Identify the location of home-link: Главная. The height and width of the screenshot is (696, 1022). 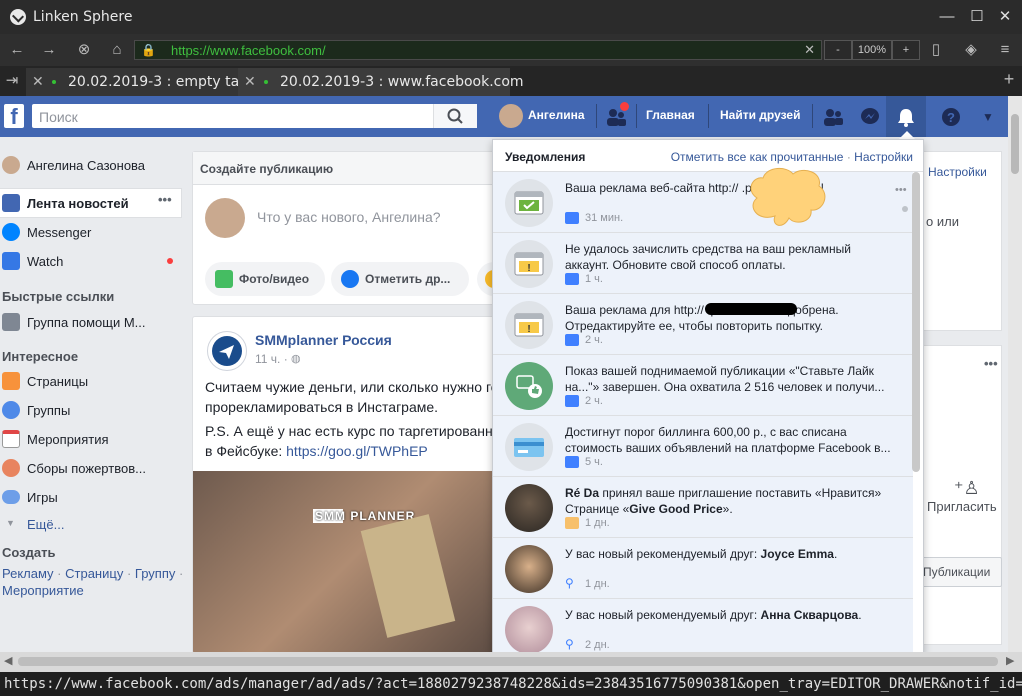
(670, 115).